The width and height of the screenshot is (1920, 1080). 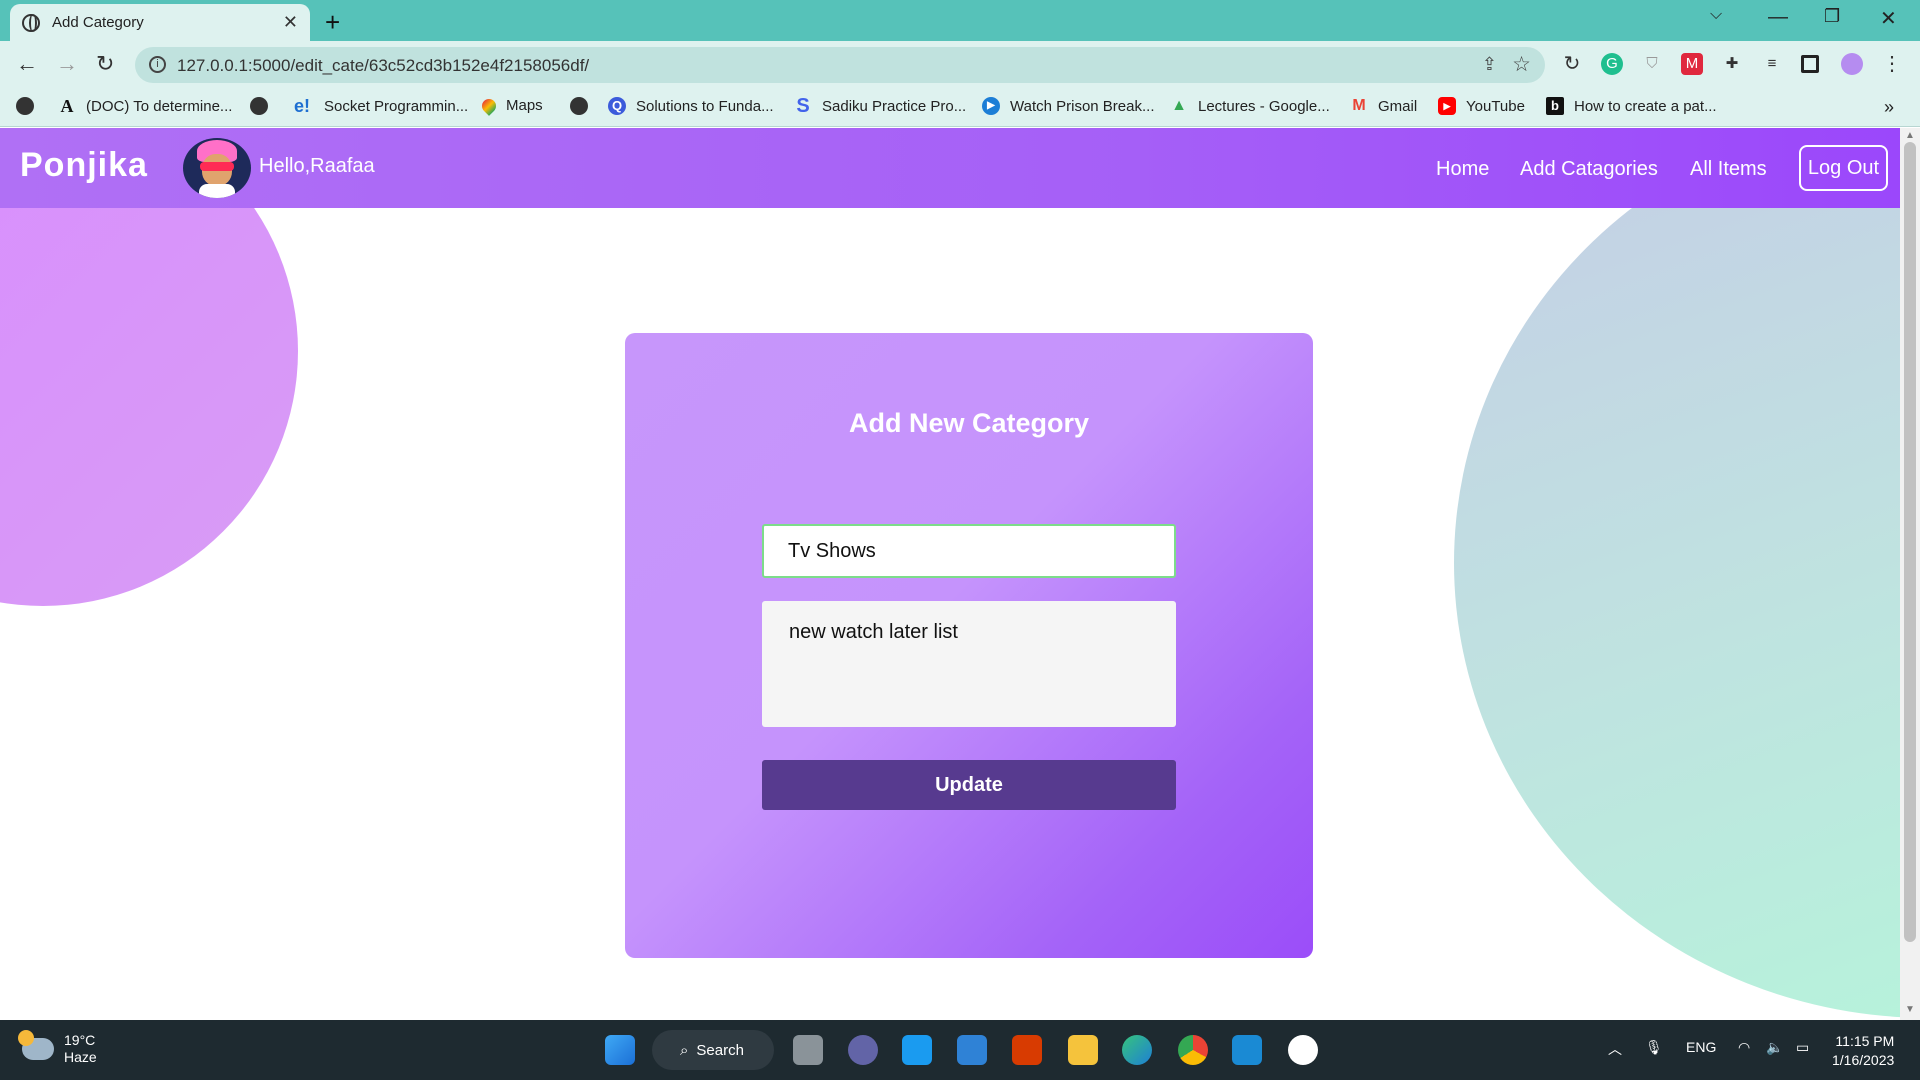 I want to click on puzzle-icon: ✚, so click(x=1732, y=64).